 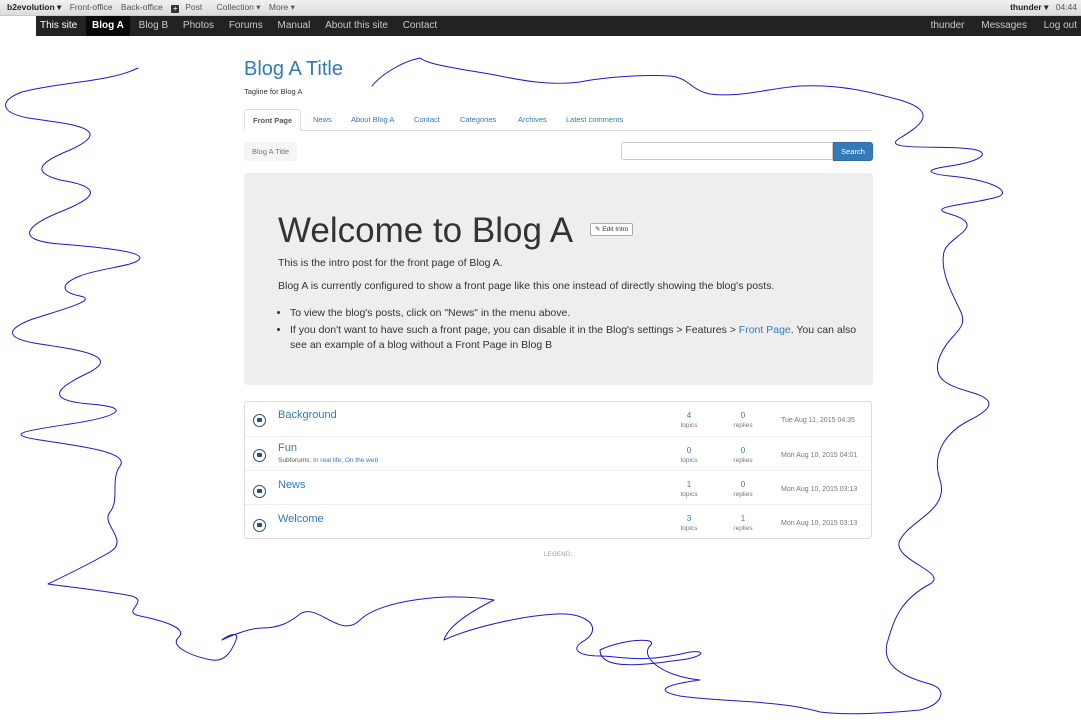 What do you see at coordinates (292, 485) in the screenshot?
I see `forum-name: News` at bounding box center [292, 485].